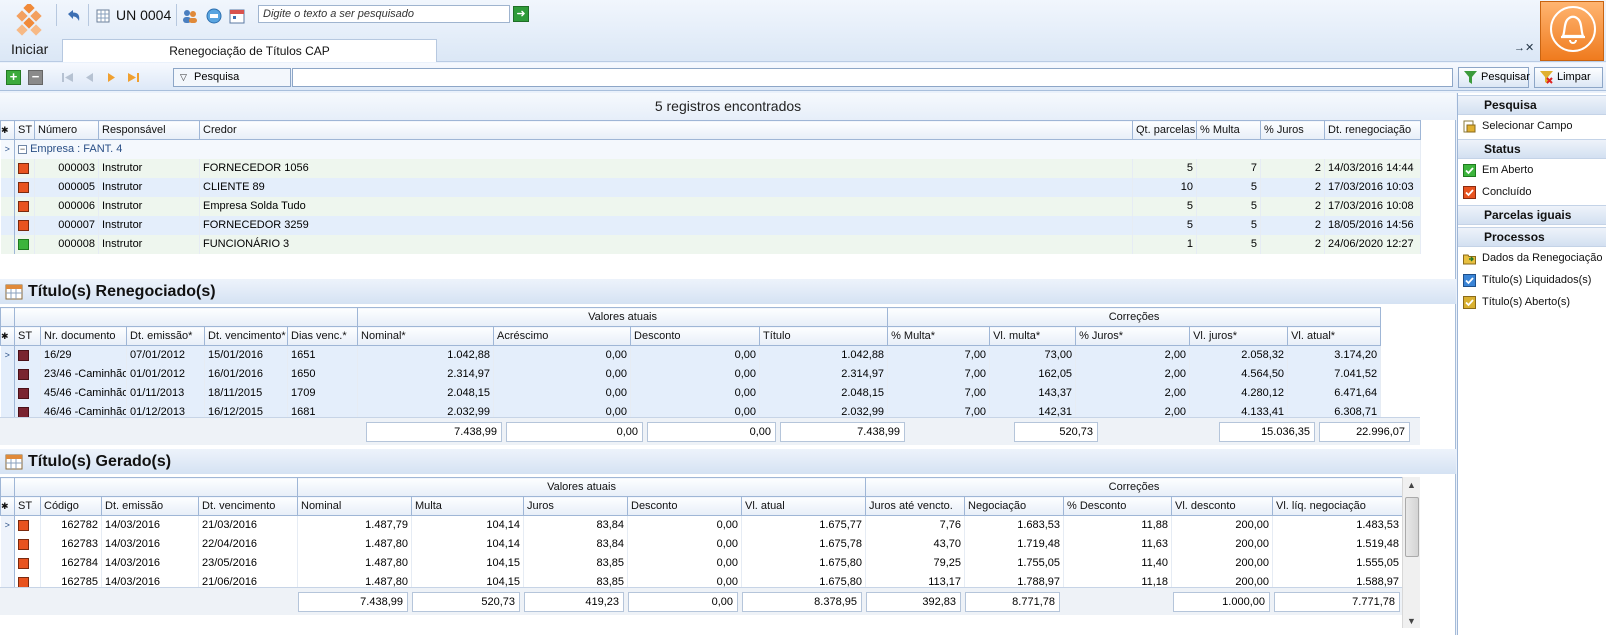  I want to click on column-header: Multa, so click(467, 506).